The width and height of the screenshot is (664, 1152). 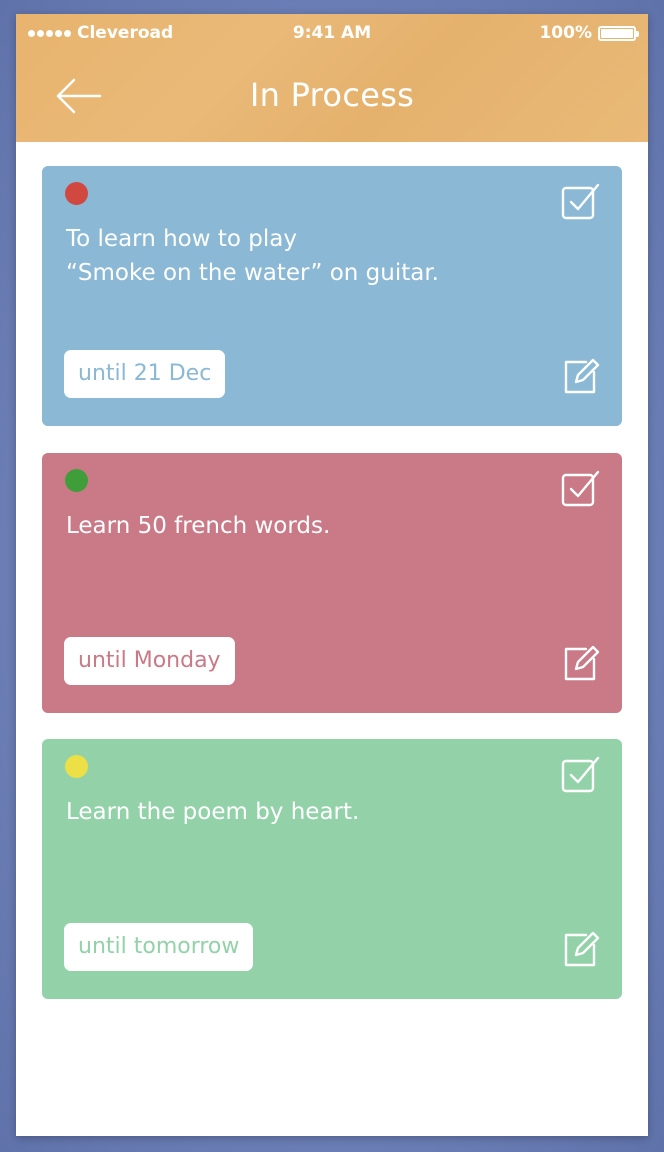 I want to click on task-text-line: “Smoke on the water” on guitar., so click(x=252, y=273).